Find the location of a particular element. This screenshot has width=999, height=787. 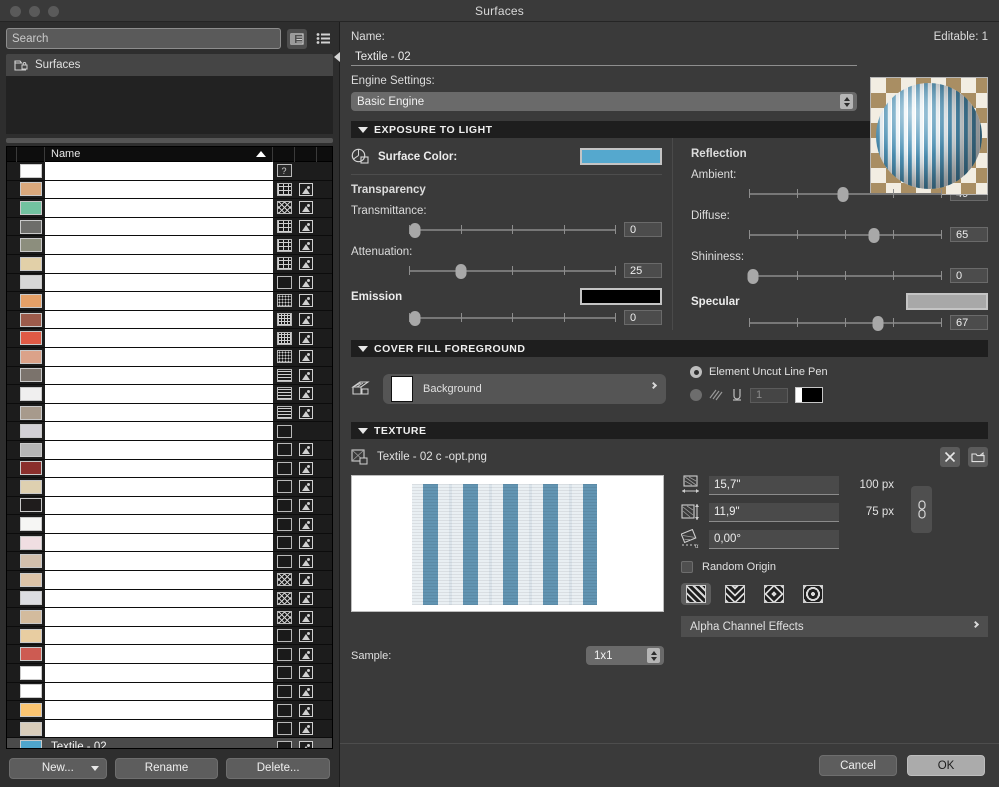

random-origin-checkbox is located at coordinates (687, 567).